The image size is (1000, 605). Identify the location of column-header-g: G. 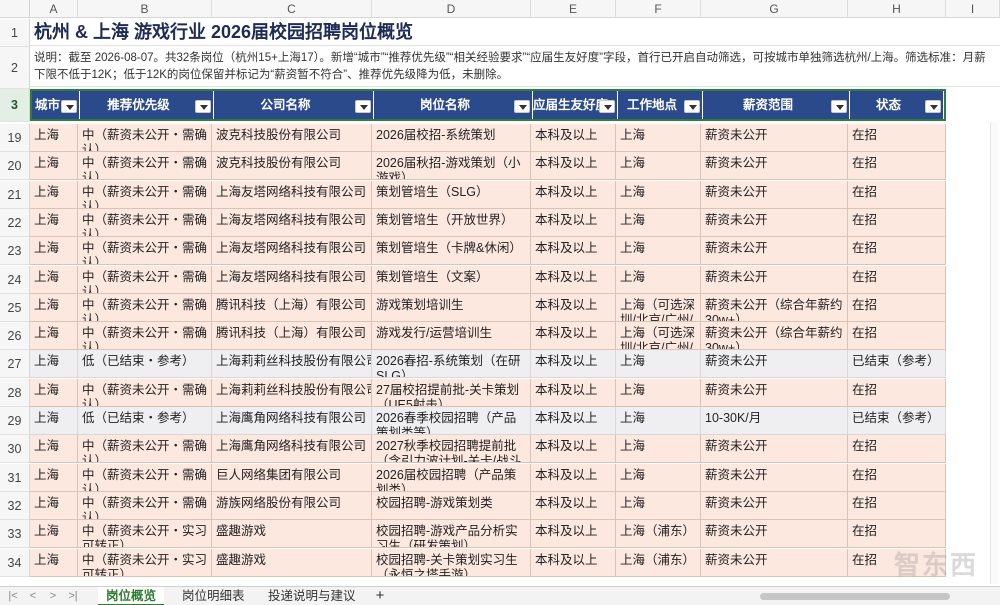
(774, 9).